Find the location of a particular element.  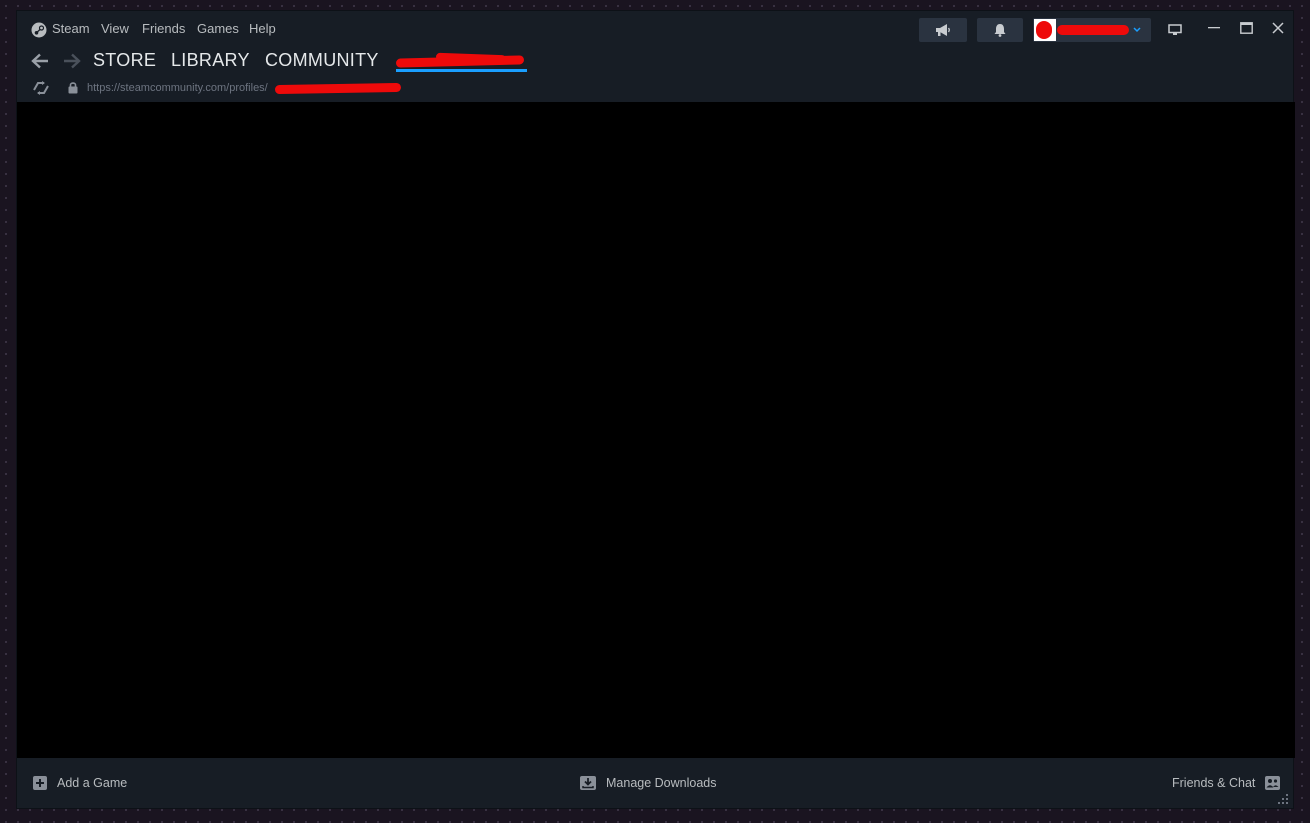

resize-grip-icon is located at coordinates (1283, 799).